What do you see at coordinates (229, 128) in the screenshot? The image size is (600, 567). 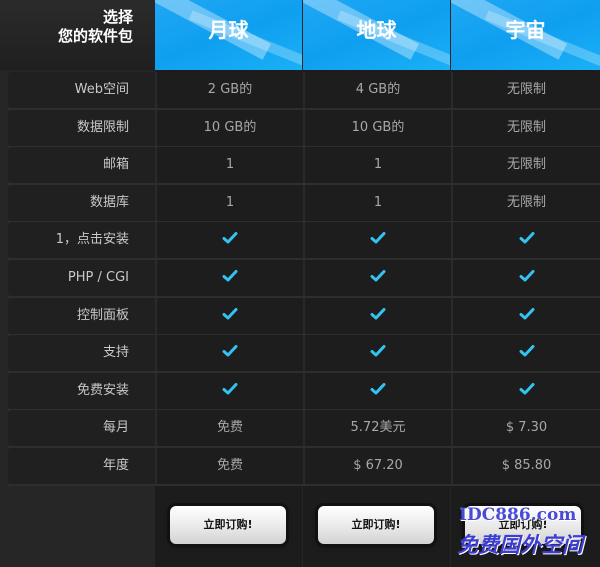 I see `feature-value-moon: 10 GB的` at bounding box center [229, 128].